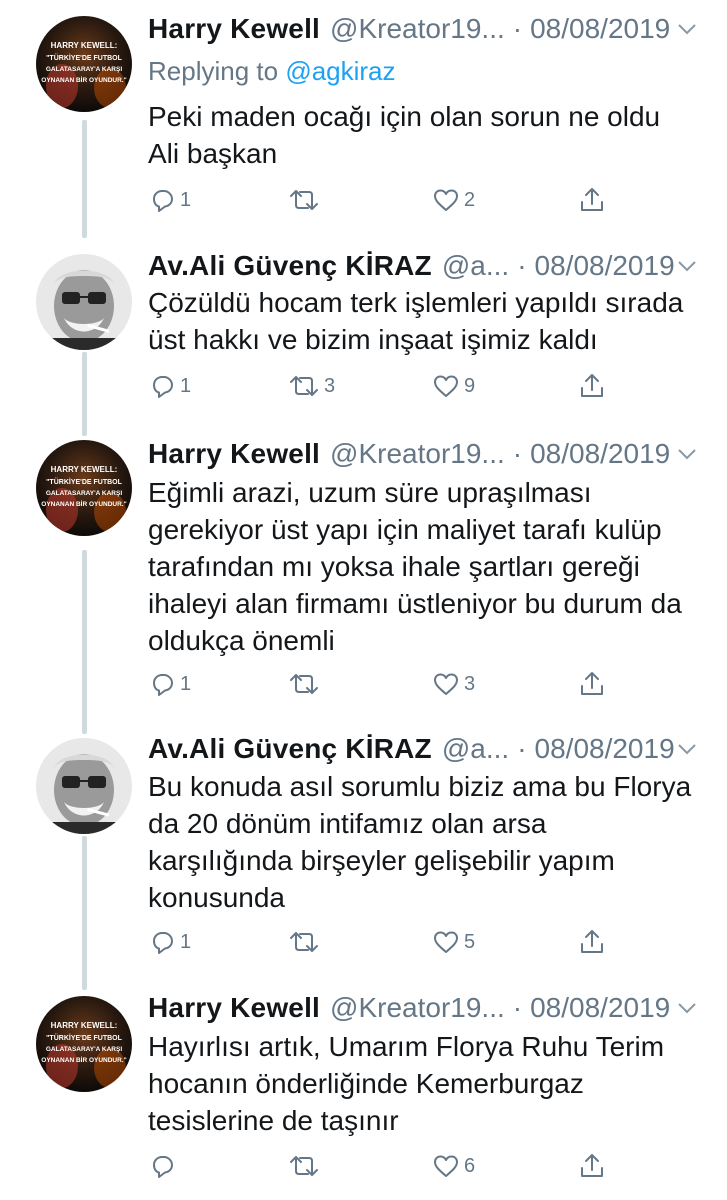 Image resolution: width=727 pixels, height=1200 pixels. Describe the element at coordinates (470, 385) in the screenshot. I see `like-count: 9` at that location.